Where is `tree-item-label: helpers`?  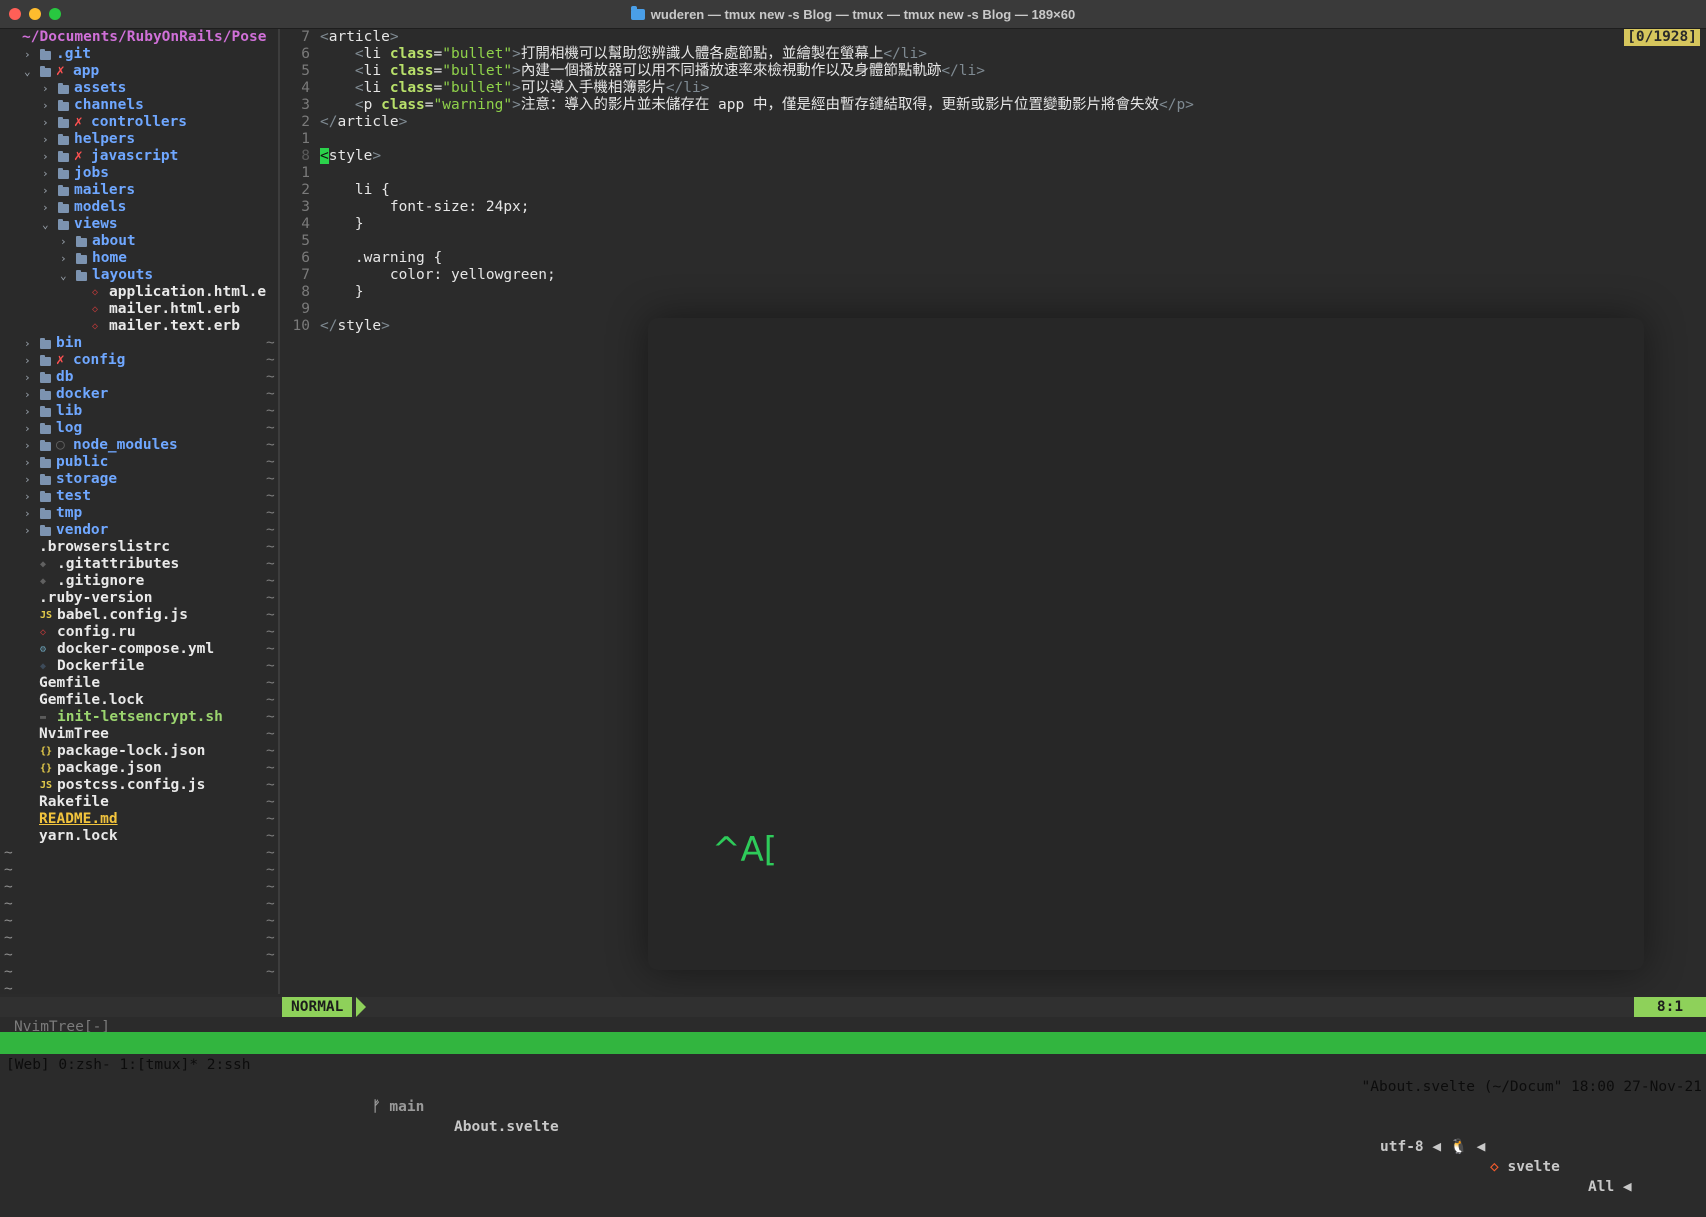
tree-item-label: helpers is located at coordinates (105, 139).